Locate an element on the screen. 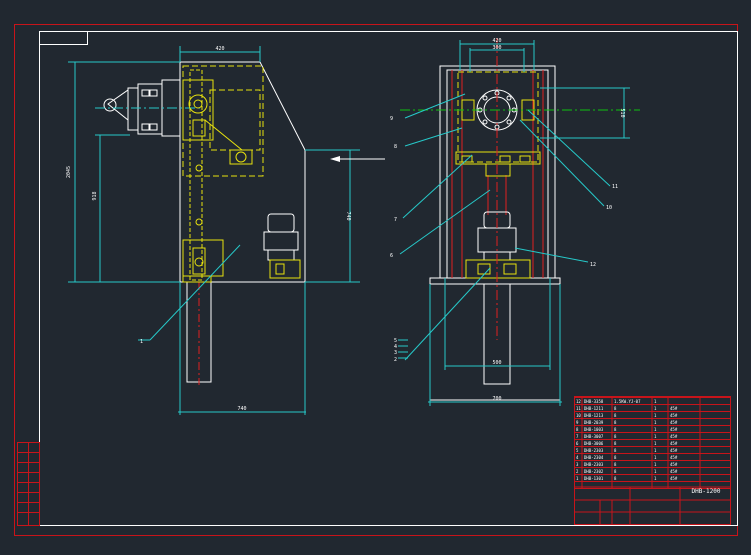 This screenshot has width=751, height=555. parts-cell-code: DHB-3006 is located at coordinates (594, 443).